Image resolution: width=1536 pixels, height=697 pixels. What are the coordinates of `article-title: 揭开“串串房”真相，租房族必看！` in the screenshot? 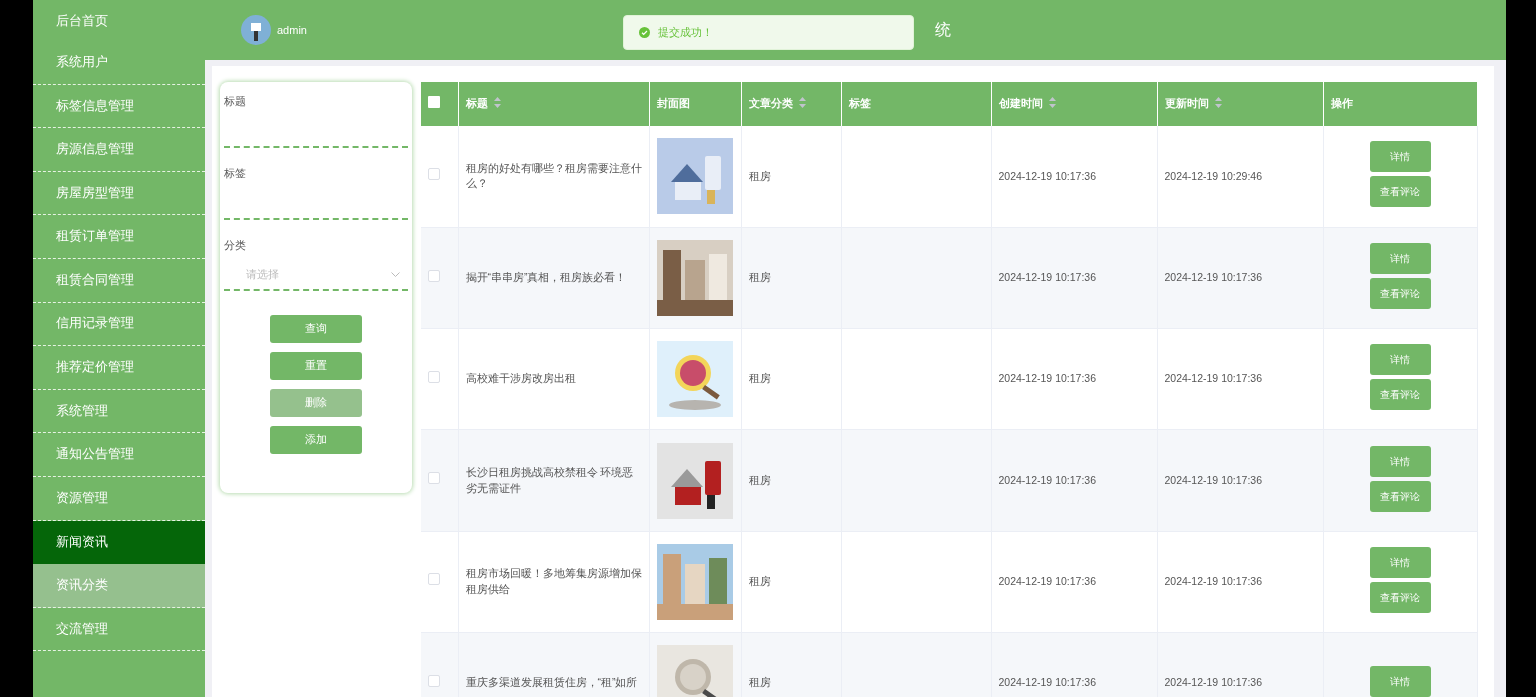 It's located at (546, 277).